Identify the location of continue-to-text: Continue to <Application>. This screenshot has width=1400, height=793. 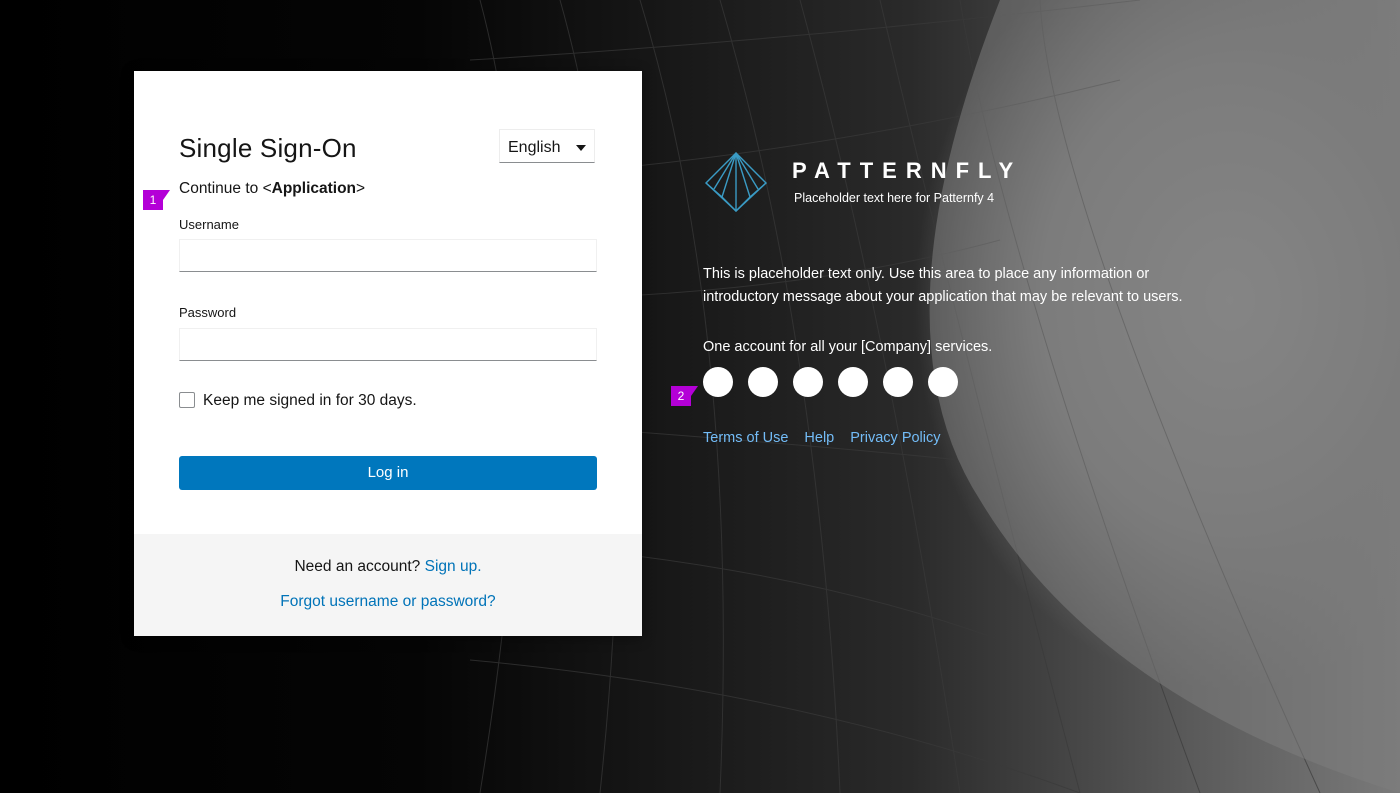
(272, 188).